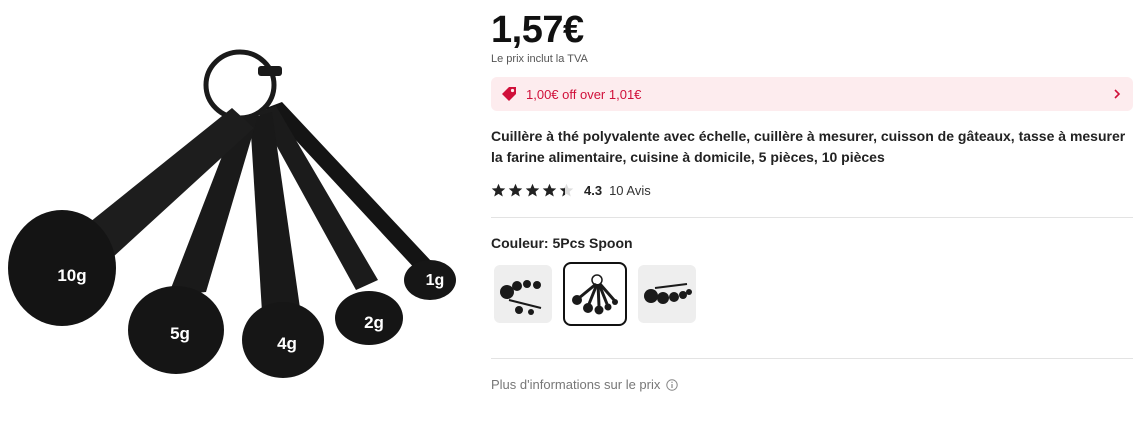 The width and height of the screenshot is (1142, 425). What do you see at coordinates (584, 94) in the screenshot?
I see `promo-text: 1,00€ off over 1,01€` at bounding box center [584, 94].